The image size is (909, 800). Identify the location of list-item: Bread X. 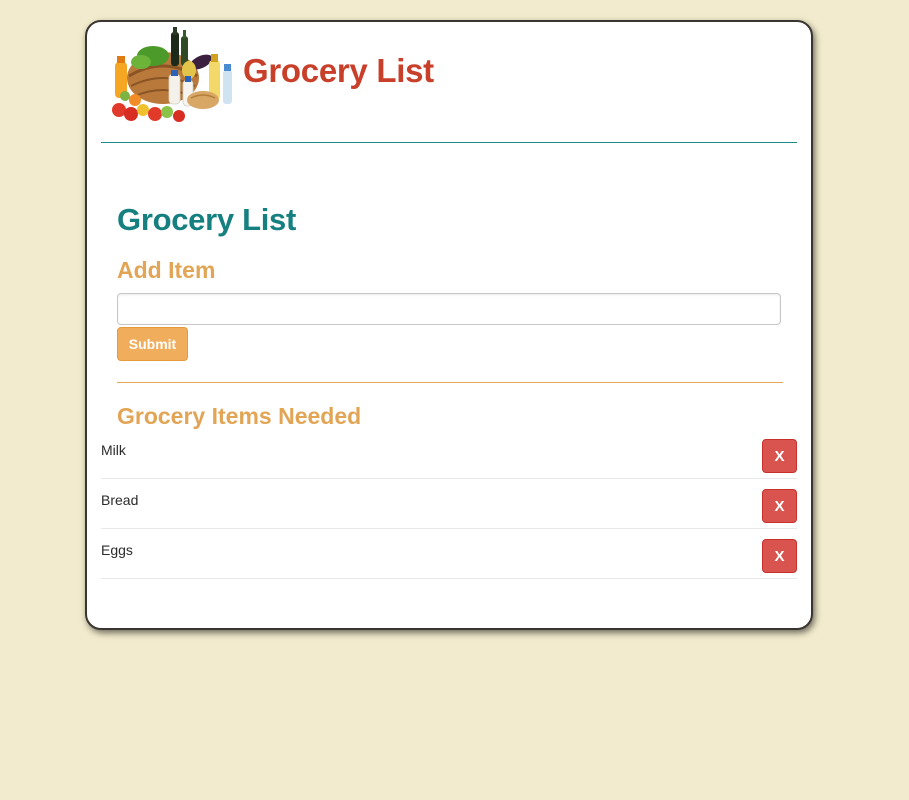
(449, 504).